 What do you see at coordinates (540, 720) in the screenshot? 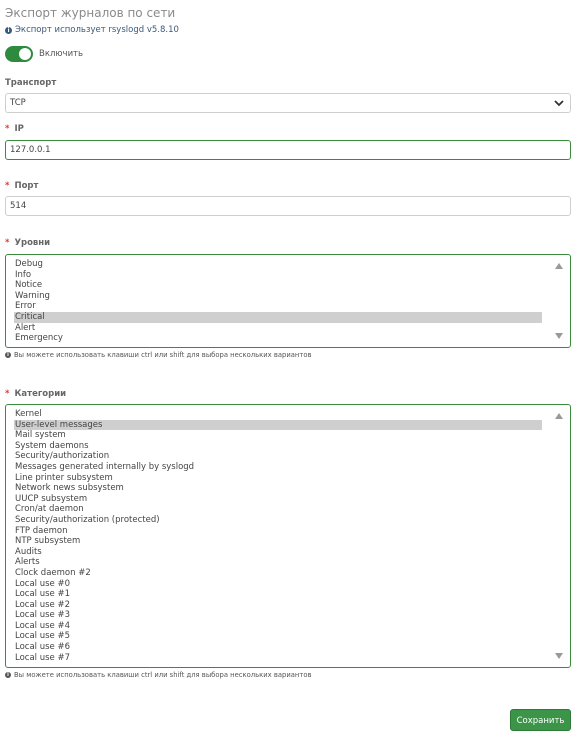
I see `save-button: Сохранить` at bounding box center [540, 720].